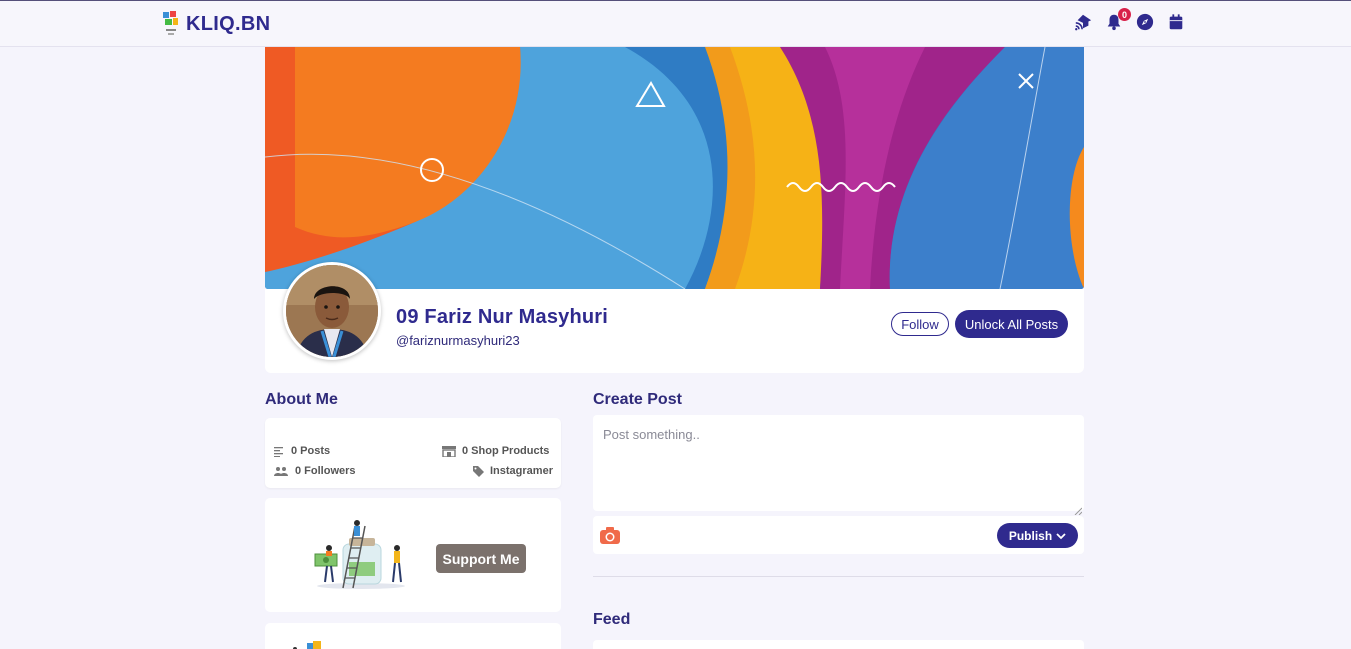  I want to click on bell-icon: 0, so click(1118, 20).